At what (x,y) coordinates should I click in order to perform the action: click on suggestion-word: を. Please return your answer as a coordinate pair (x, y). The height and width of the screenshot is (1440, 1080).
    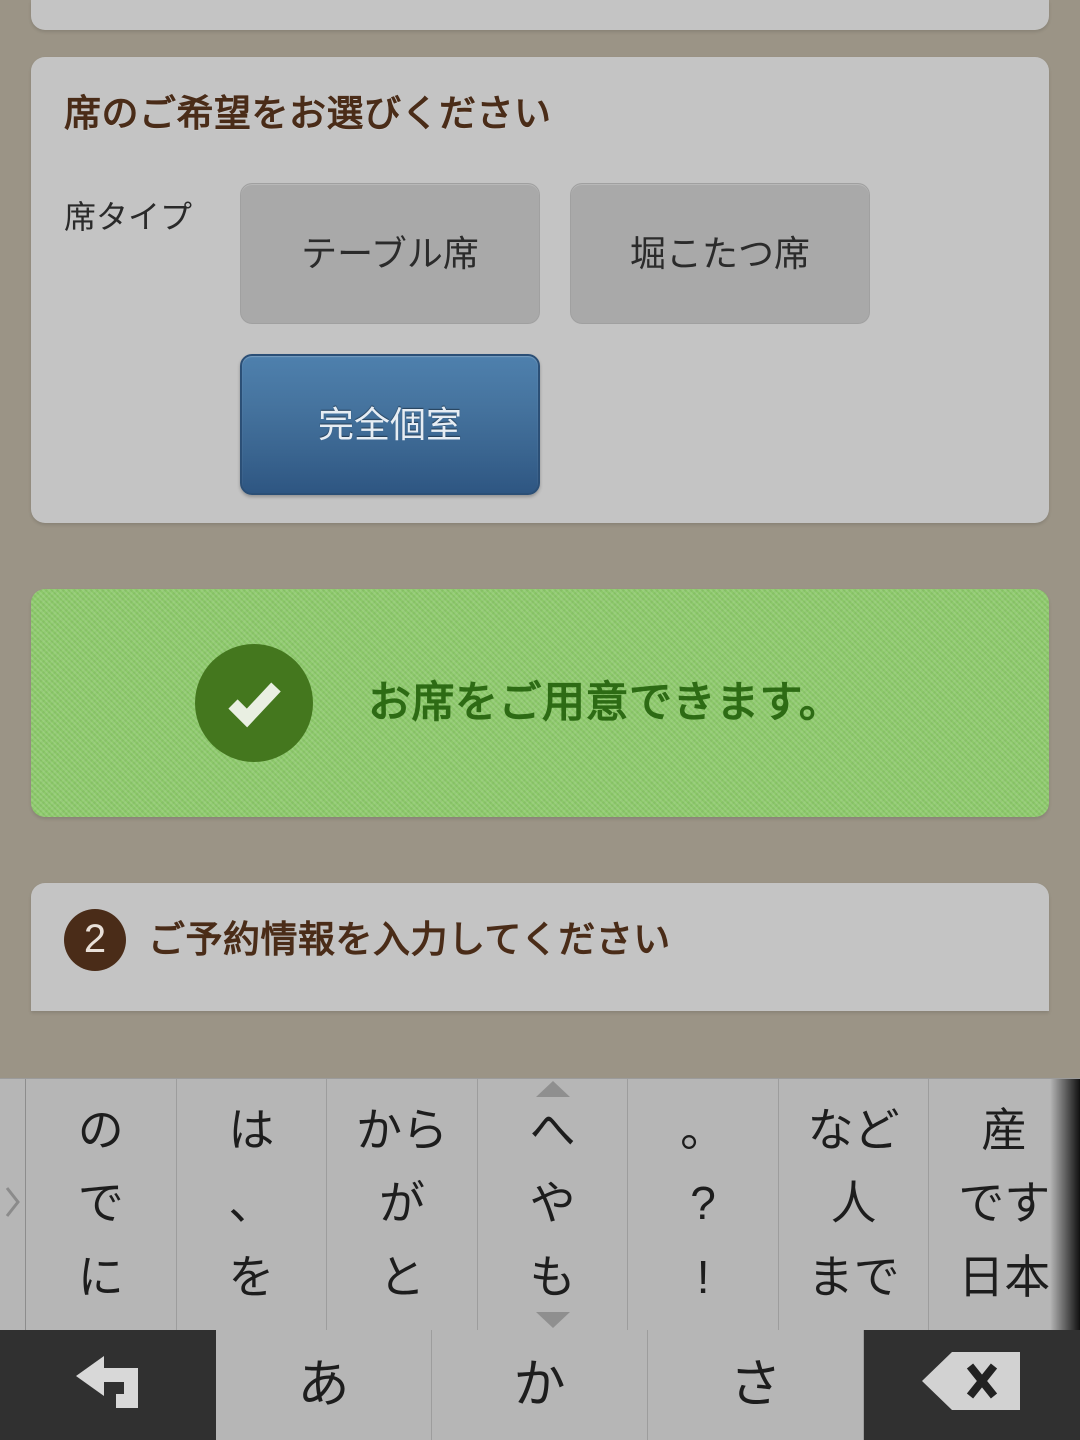
    Looking at the image, I should click on (251, 1277).